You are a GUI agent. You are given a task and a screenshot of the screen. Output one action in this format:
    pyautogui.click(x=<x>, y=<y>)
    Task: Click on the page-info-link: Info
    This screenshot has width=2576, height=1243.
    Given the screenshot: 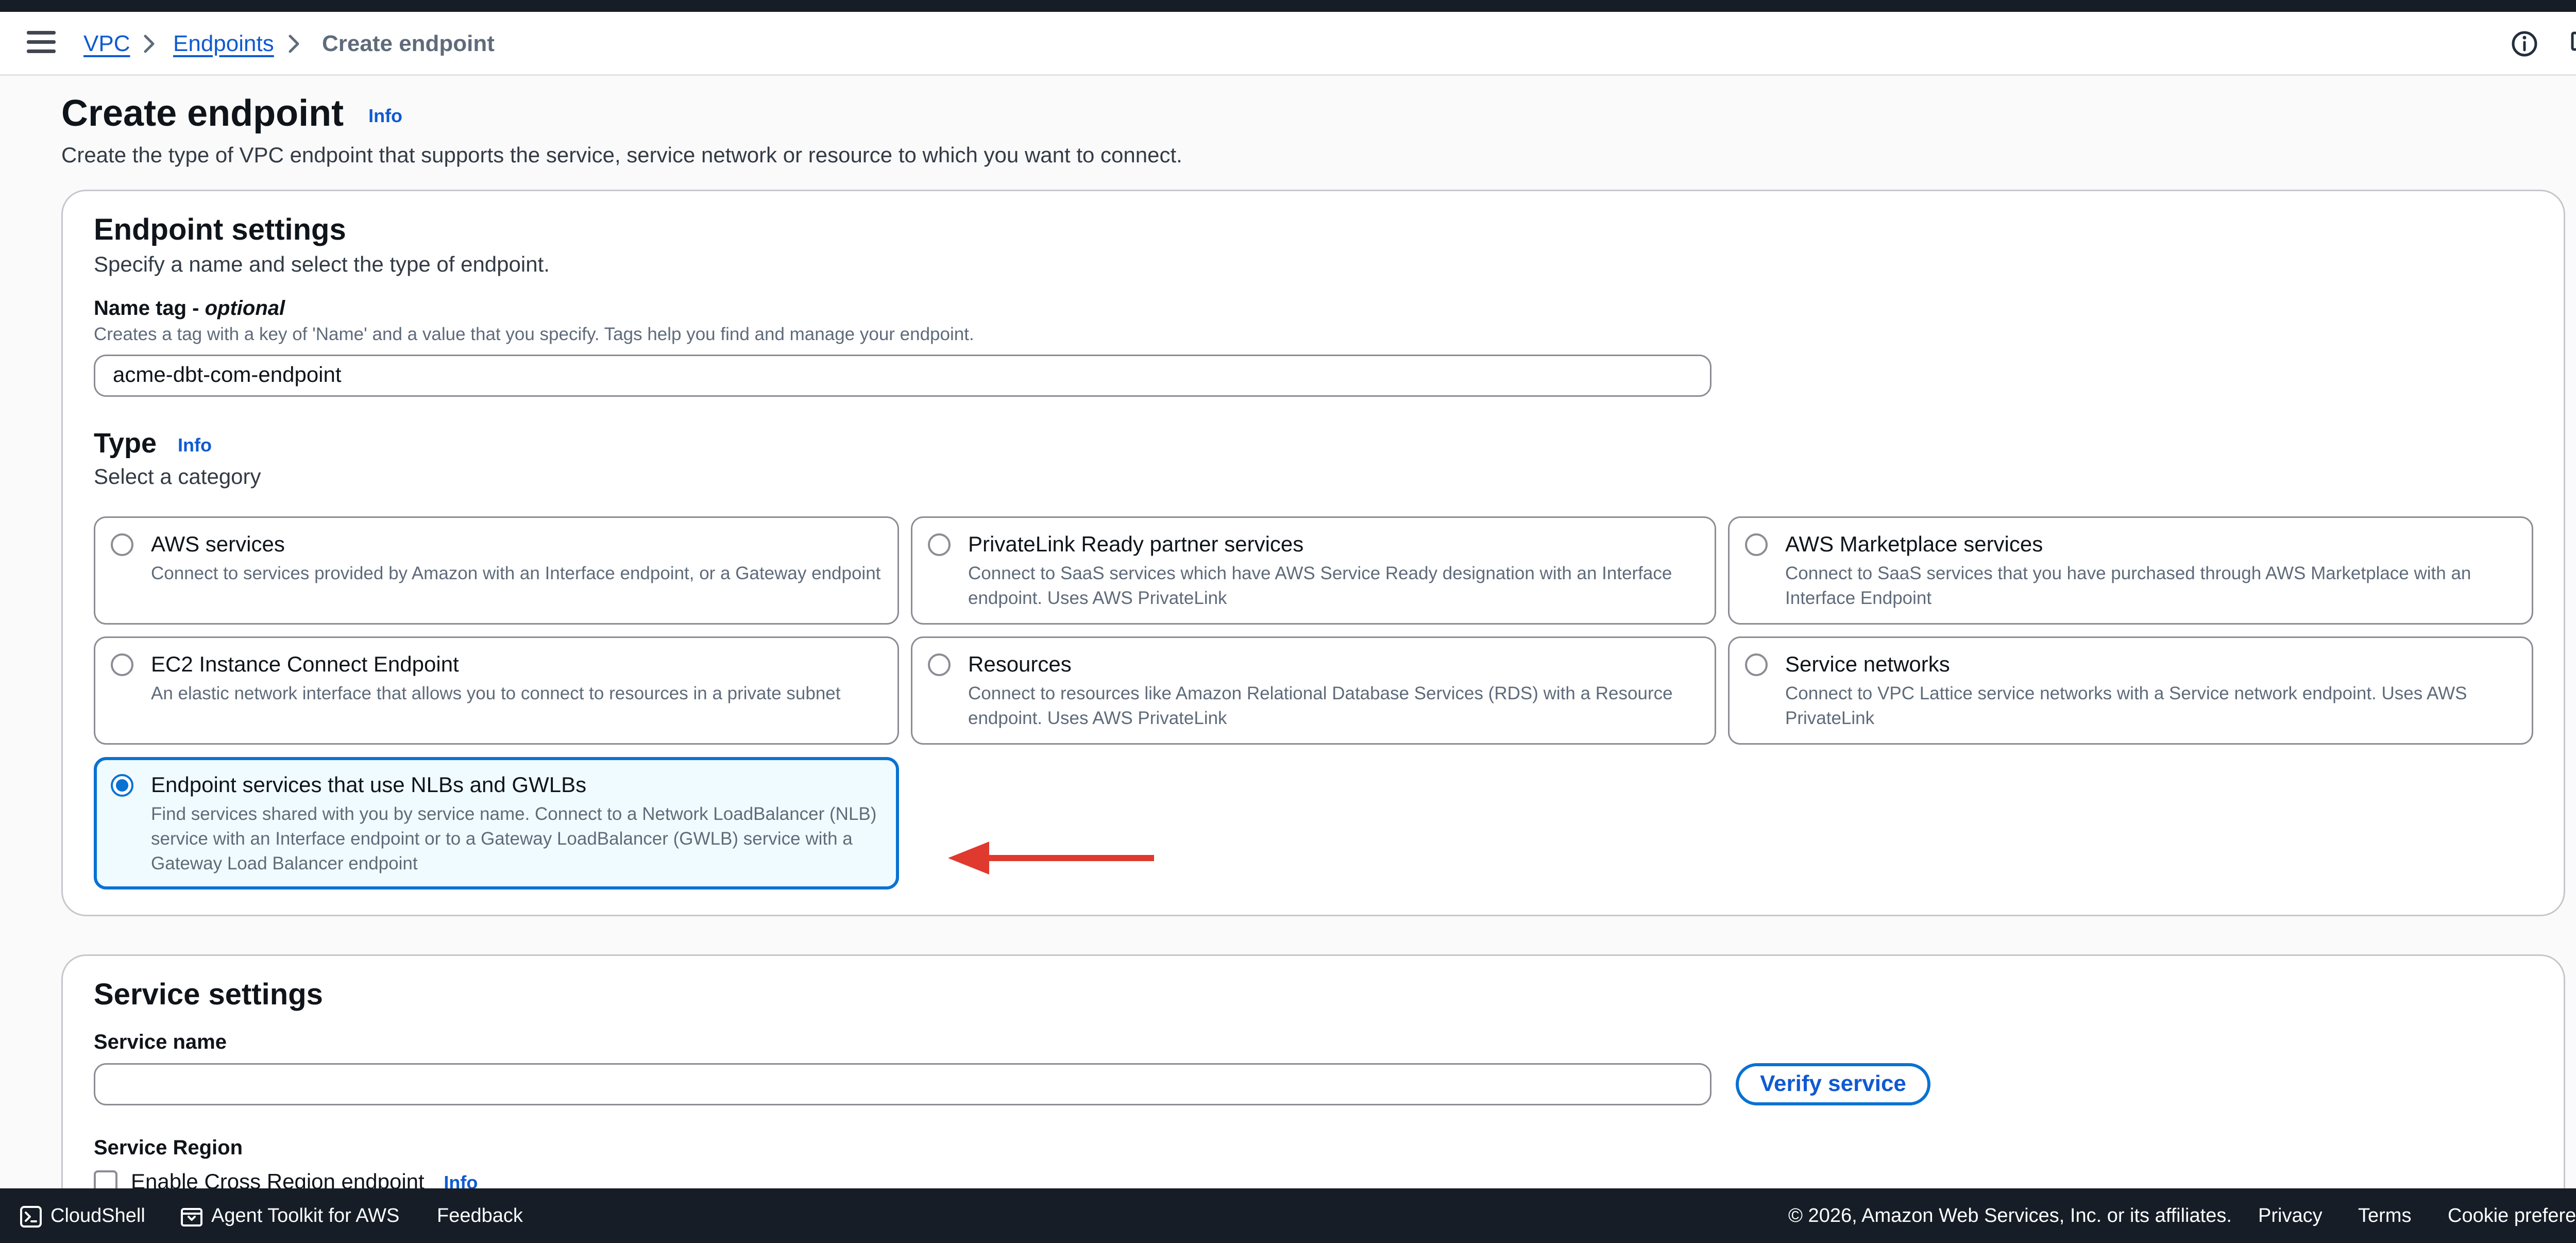 What is the action you would take?
    pyautogui.click(x=385, y=115)
    